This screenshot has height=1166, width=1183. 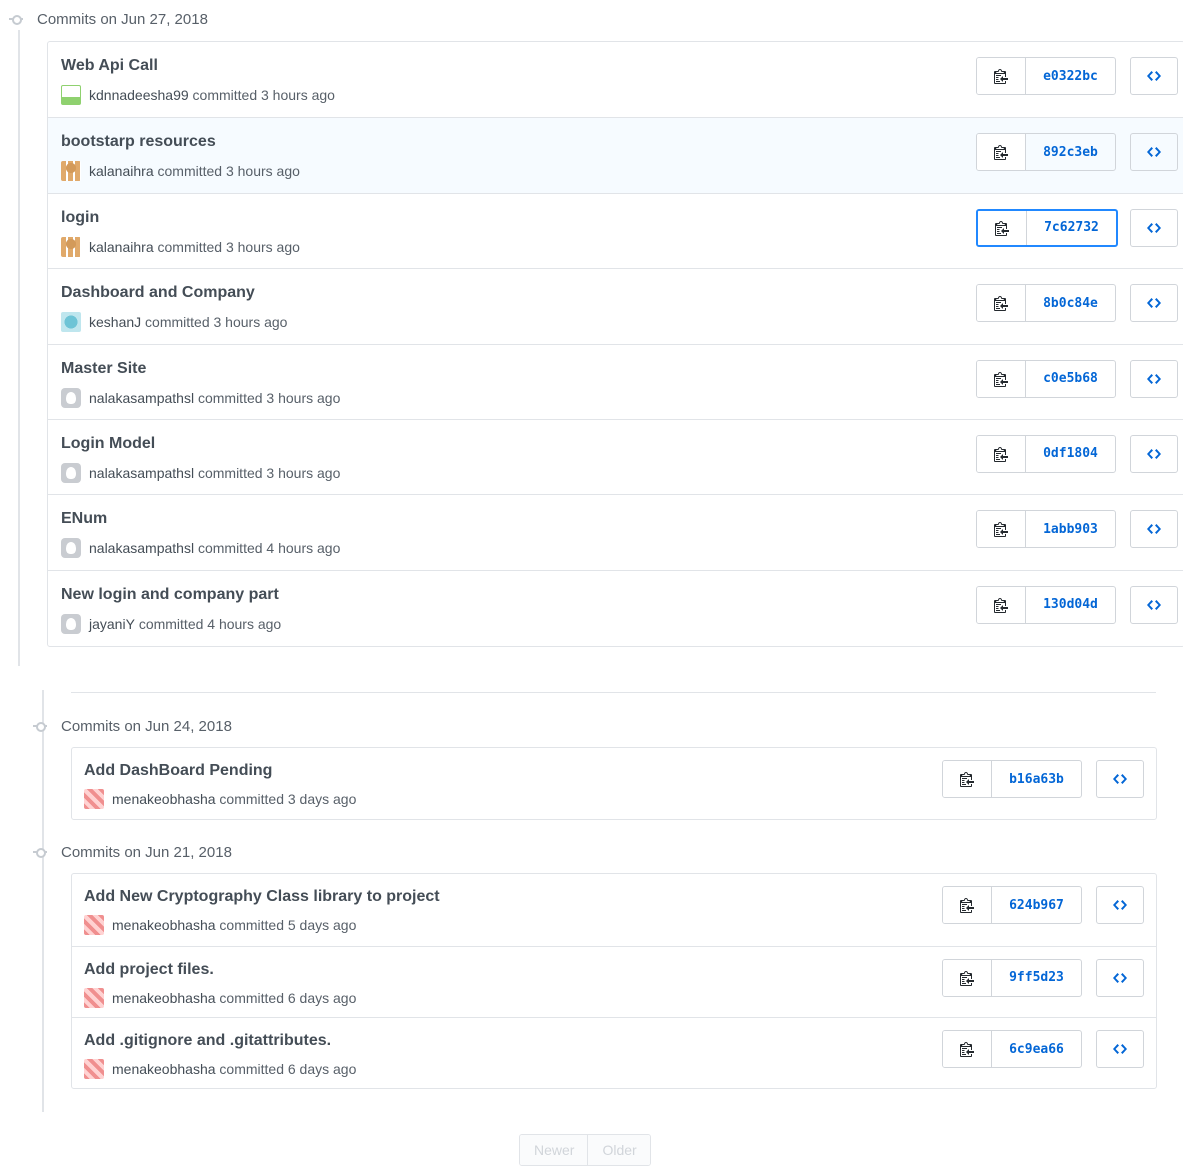 What do you see at coordinates (1070, 605) in the screenshot?
I see `commit-sha-link: 130d04d` at bounding box center [1070, 605].